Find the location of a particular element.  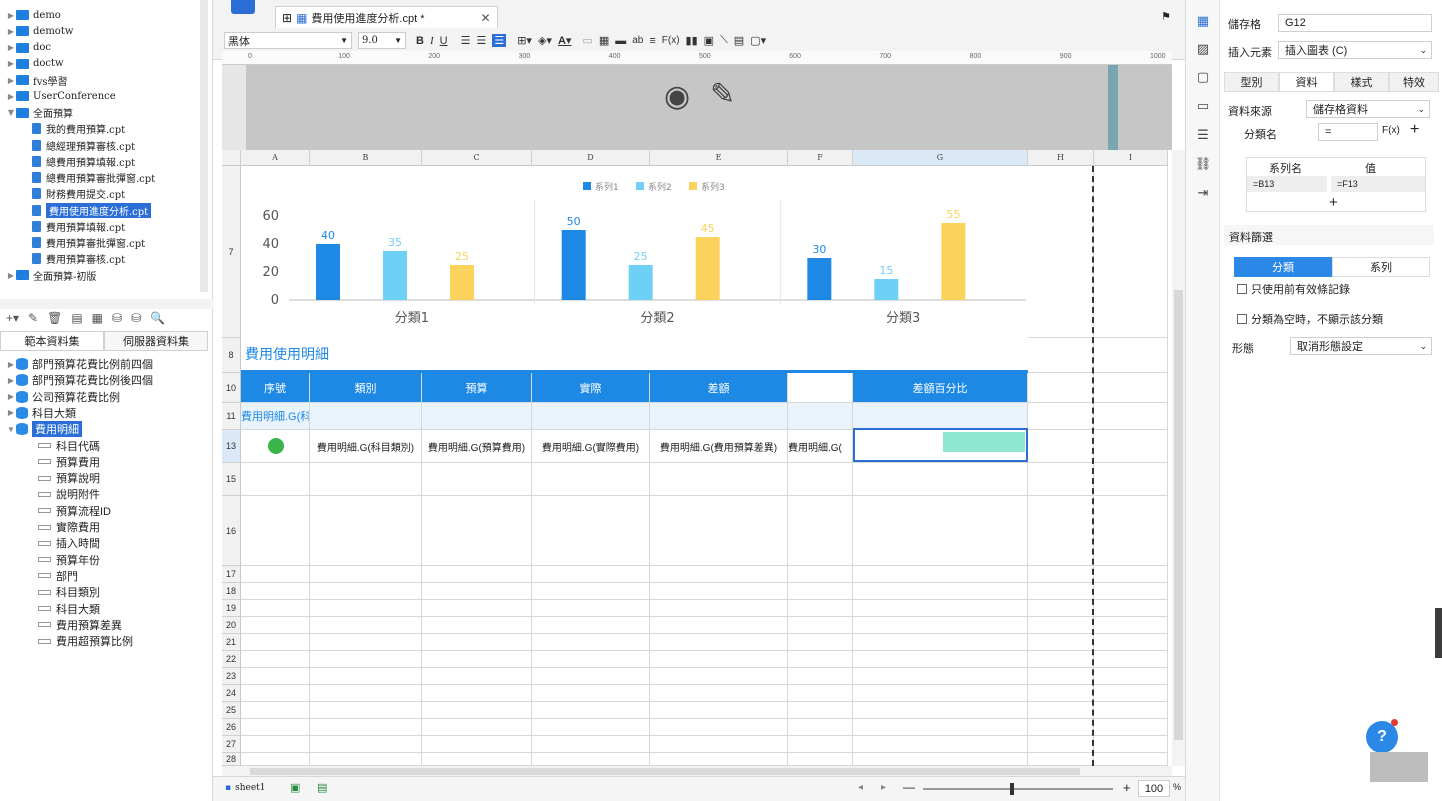

text-icon: ab is located at coordinates (637, 40).